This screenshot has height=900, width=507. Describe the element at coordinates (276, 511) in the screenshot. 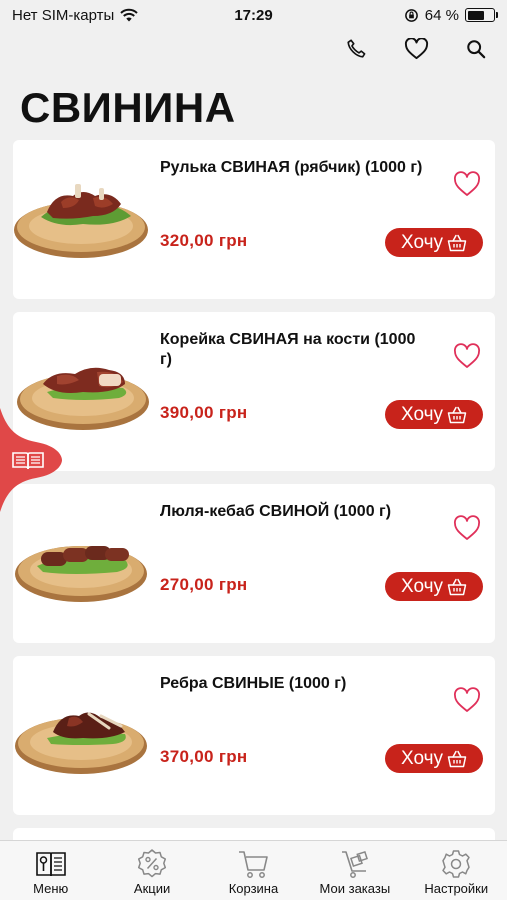

I see `product-name: Люля-кебаб СВИНОЙ (1000 г)` at that location.